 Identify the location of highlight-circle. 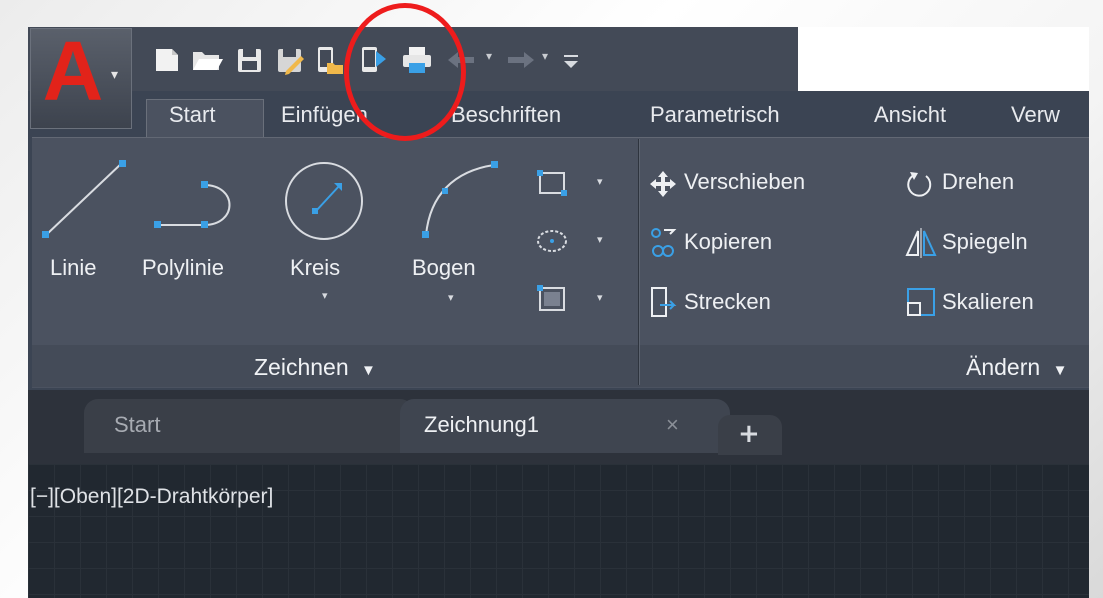
(405, 72).